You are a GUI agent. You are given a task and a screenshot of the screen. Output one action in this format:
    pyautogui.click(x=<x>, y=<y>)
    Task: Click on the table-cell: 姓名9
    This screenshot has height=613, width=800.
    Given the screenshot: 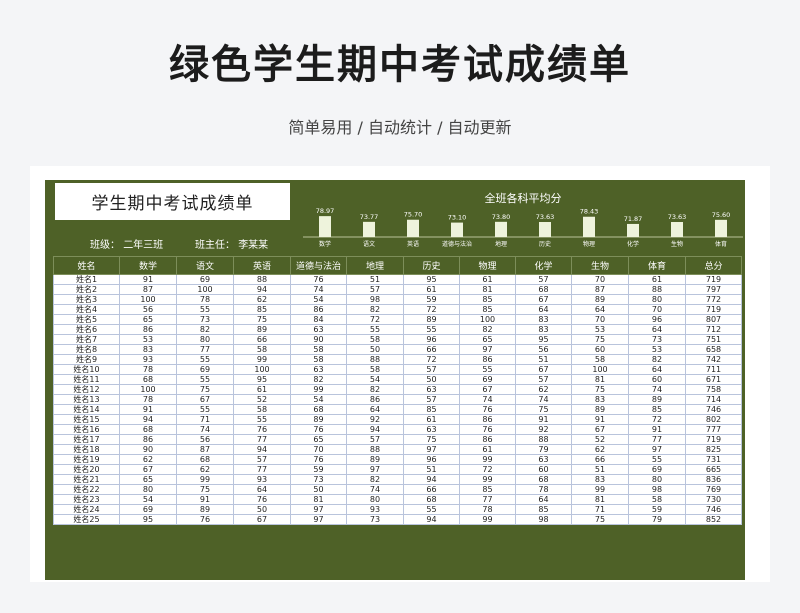 What is the action you would take?
    pyautogui.click(x=86, y=359)
    